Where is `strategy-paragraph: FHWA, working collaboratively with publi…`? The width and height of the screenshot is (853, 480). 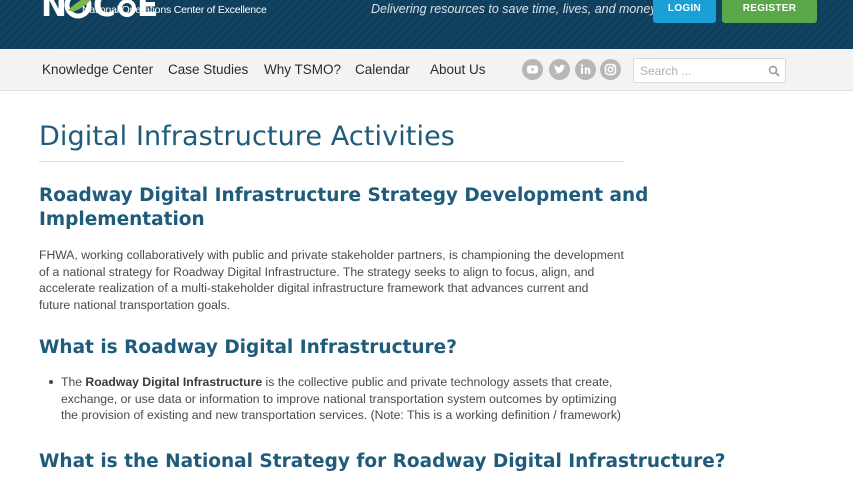
strategy-paragraph: FHWA, working collaboratively with publi… is located at coordinates (331, 280).